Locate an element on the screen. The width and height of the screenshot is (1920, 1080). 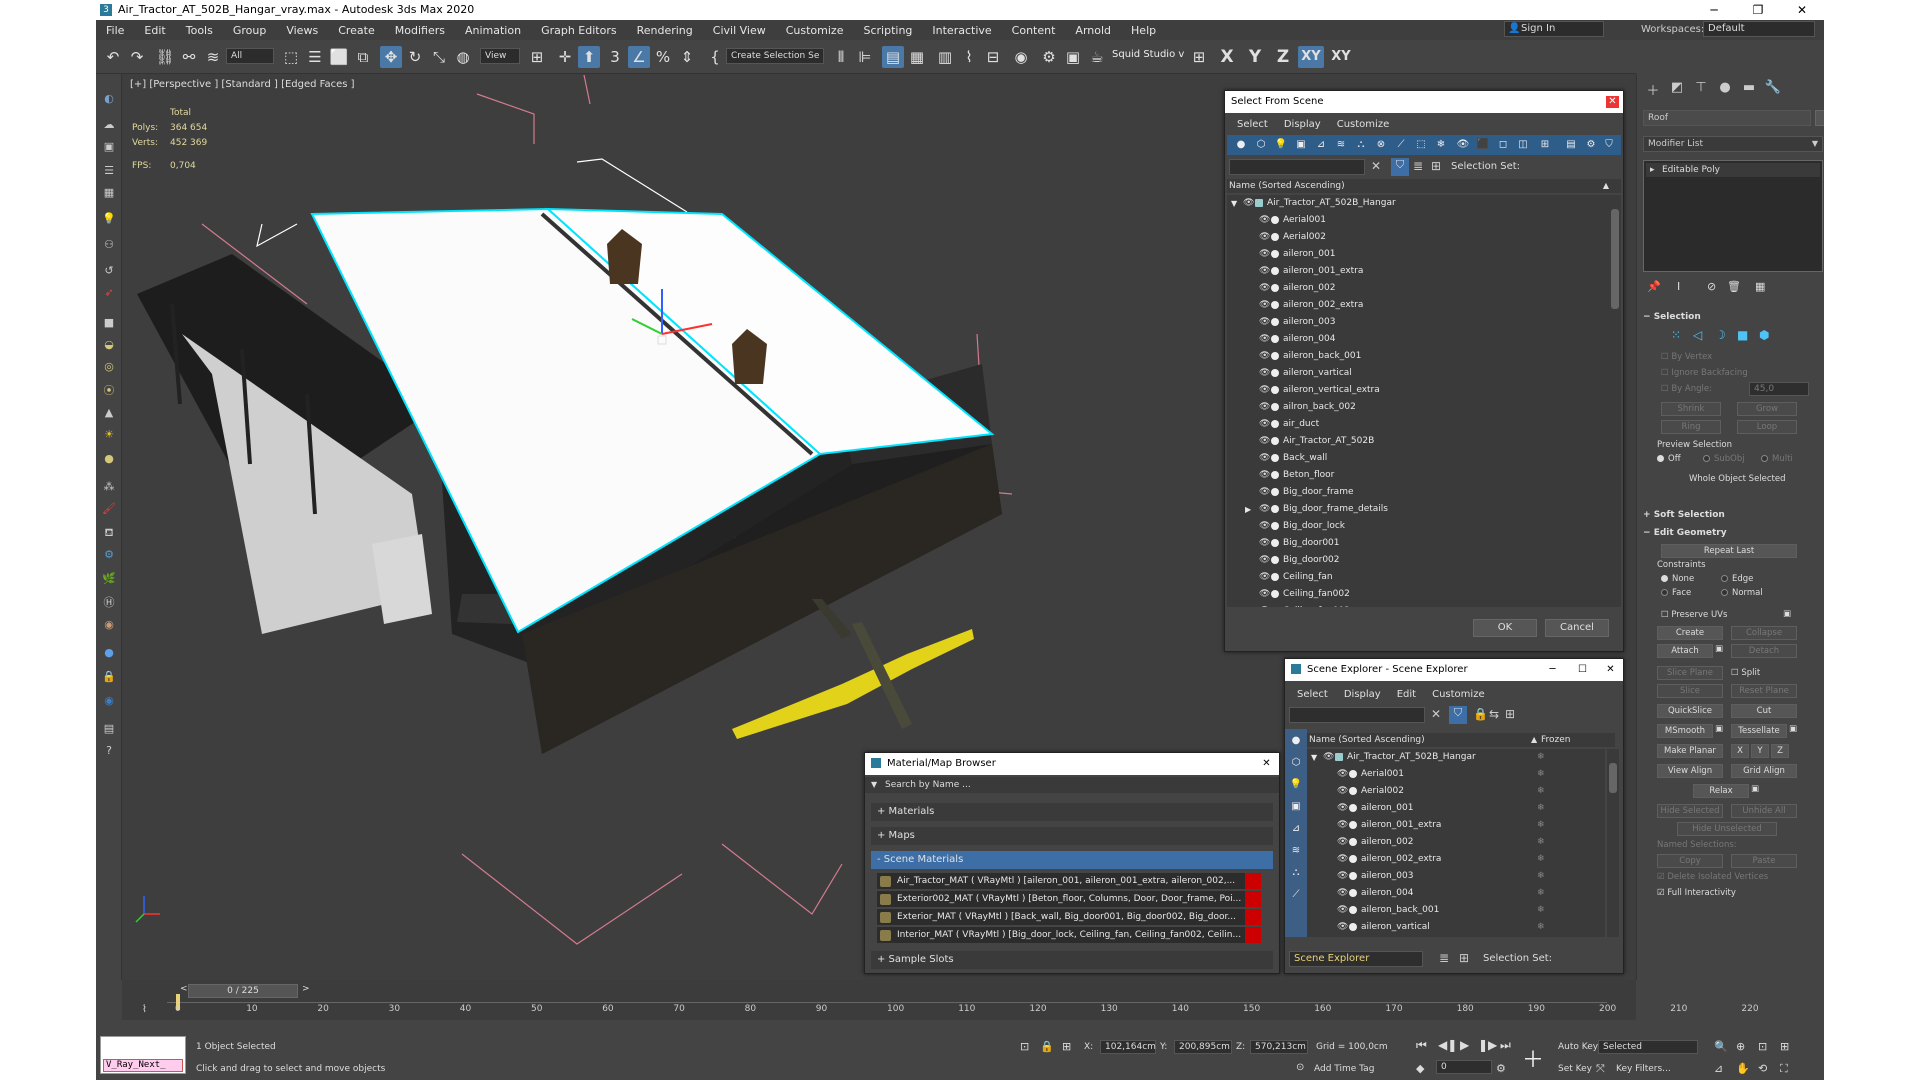
attach-list-icon: ▣ is located at coordinates (1719, 649).